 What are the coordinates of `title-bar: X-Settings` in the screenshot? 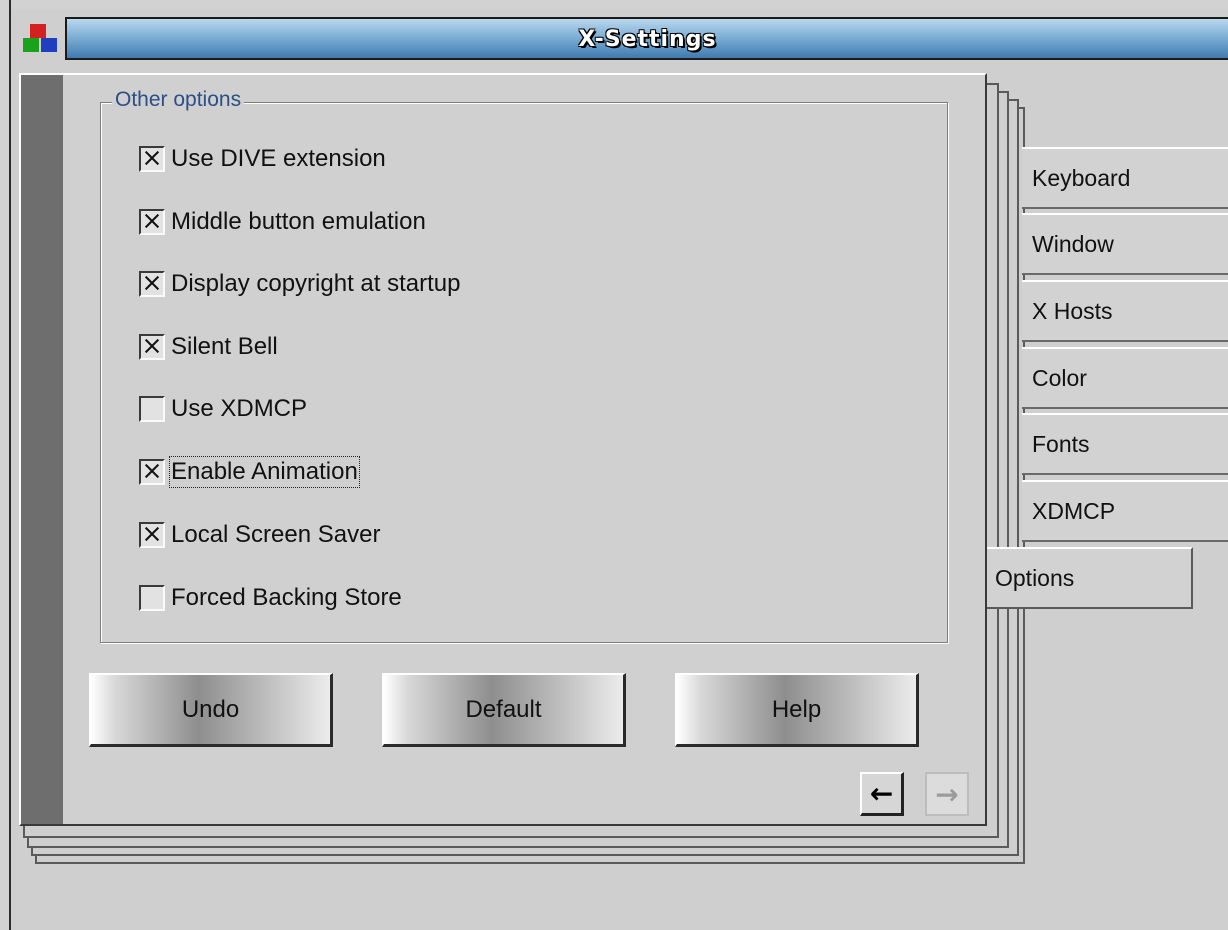 It's located at (646, 38).